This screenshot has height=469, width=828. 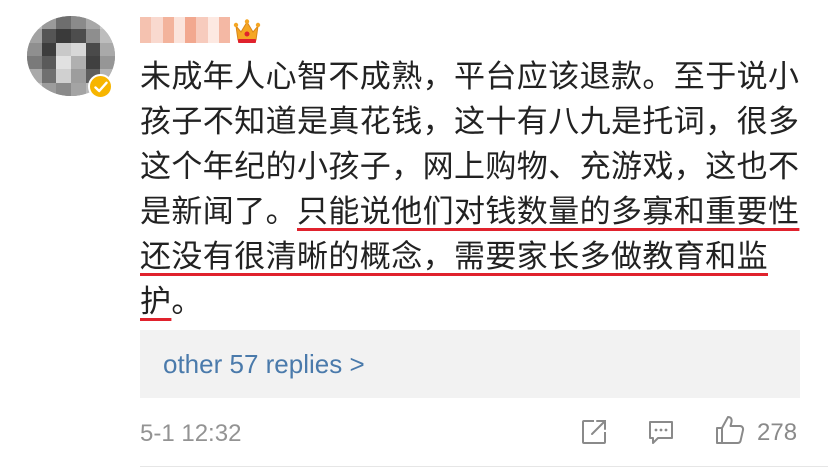 I want to click on replies-box: other 57 replies >, so click(x=470, y=364).